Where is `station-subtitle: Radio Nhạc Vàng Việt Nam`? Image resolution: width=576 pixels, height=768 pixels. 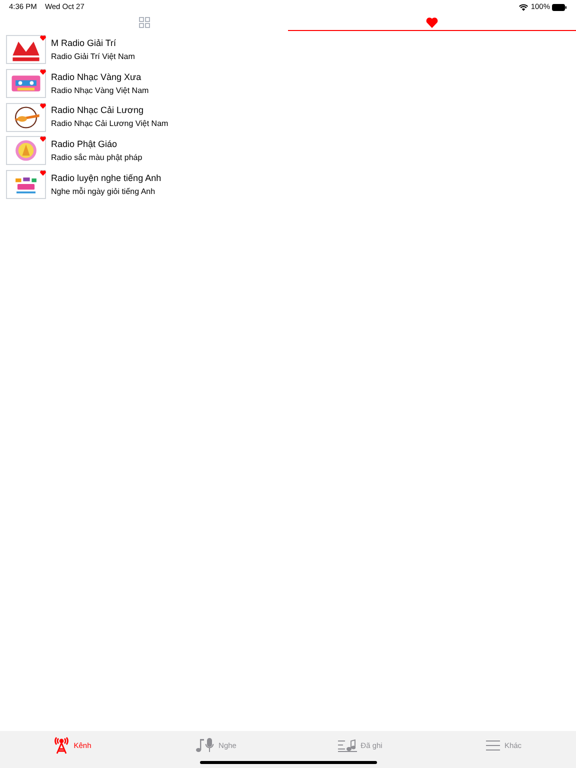
station-subtitle: Radio Nhạc Vàng Việt Nam is located at coordinates (100, 91).